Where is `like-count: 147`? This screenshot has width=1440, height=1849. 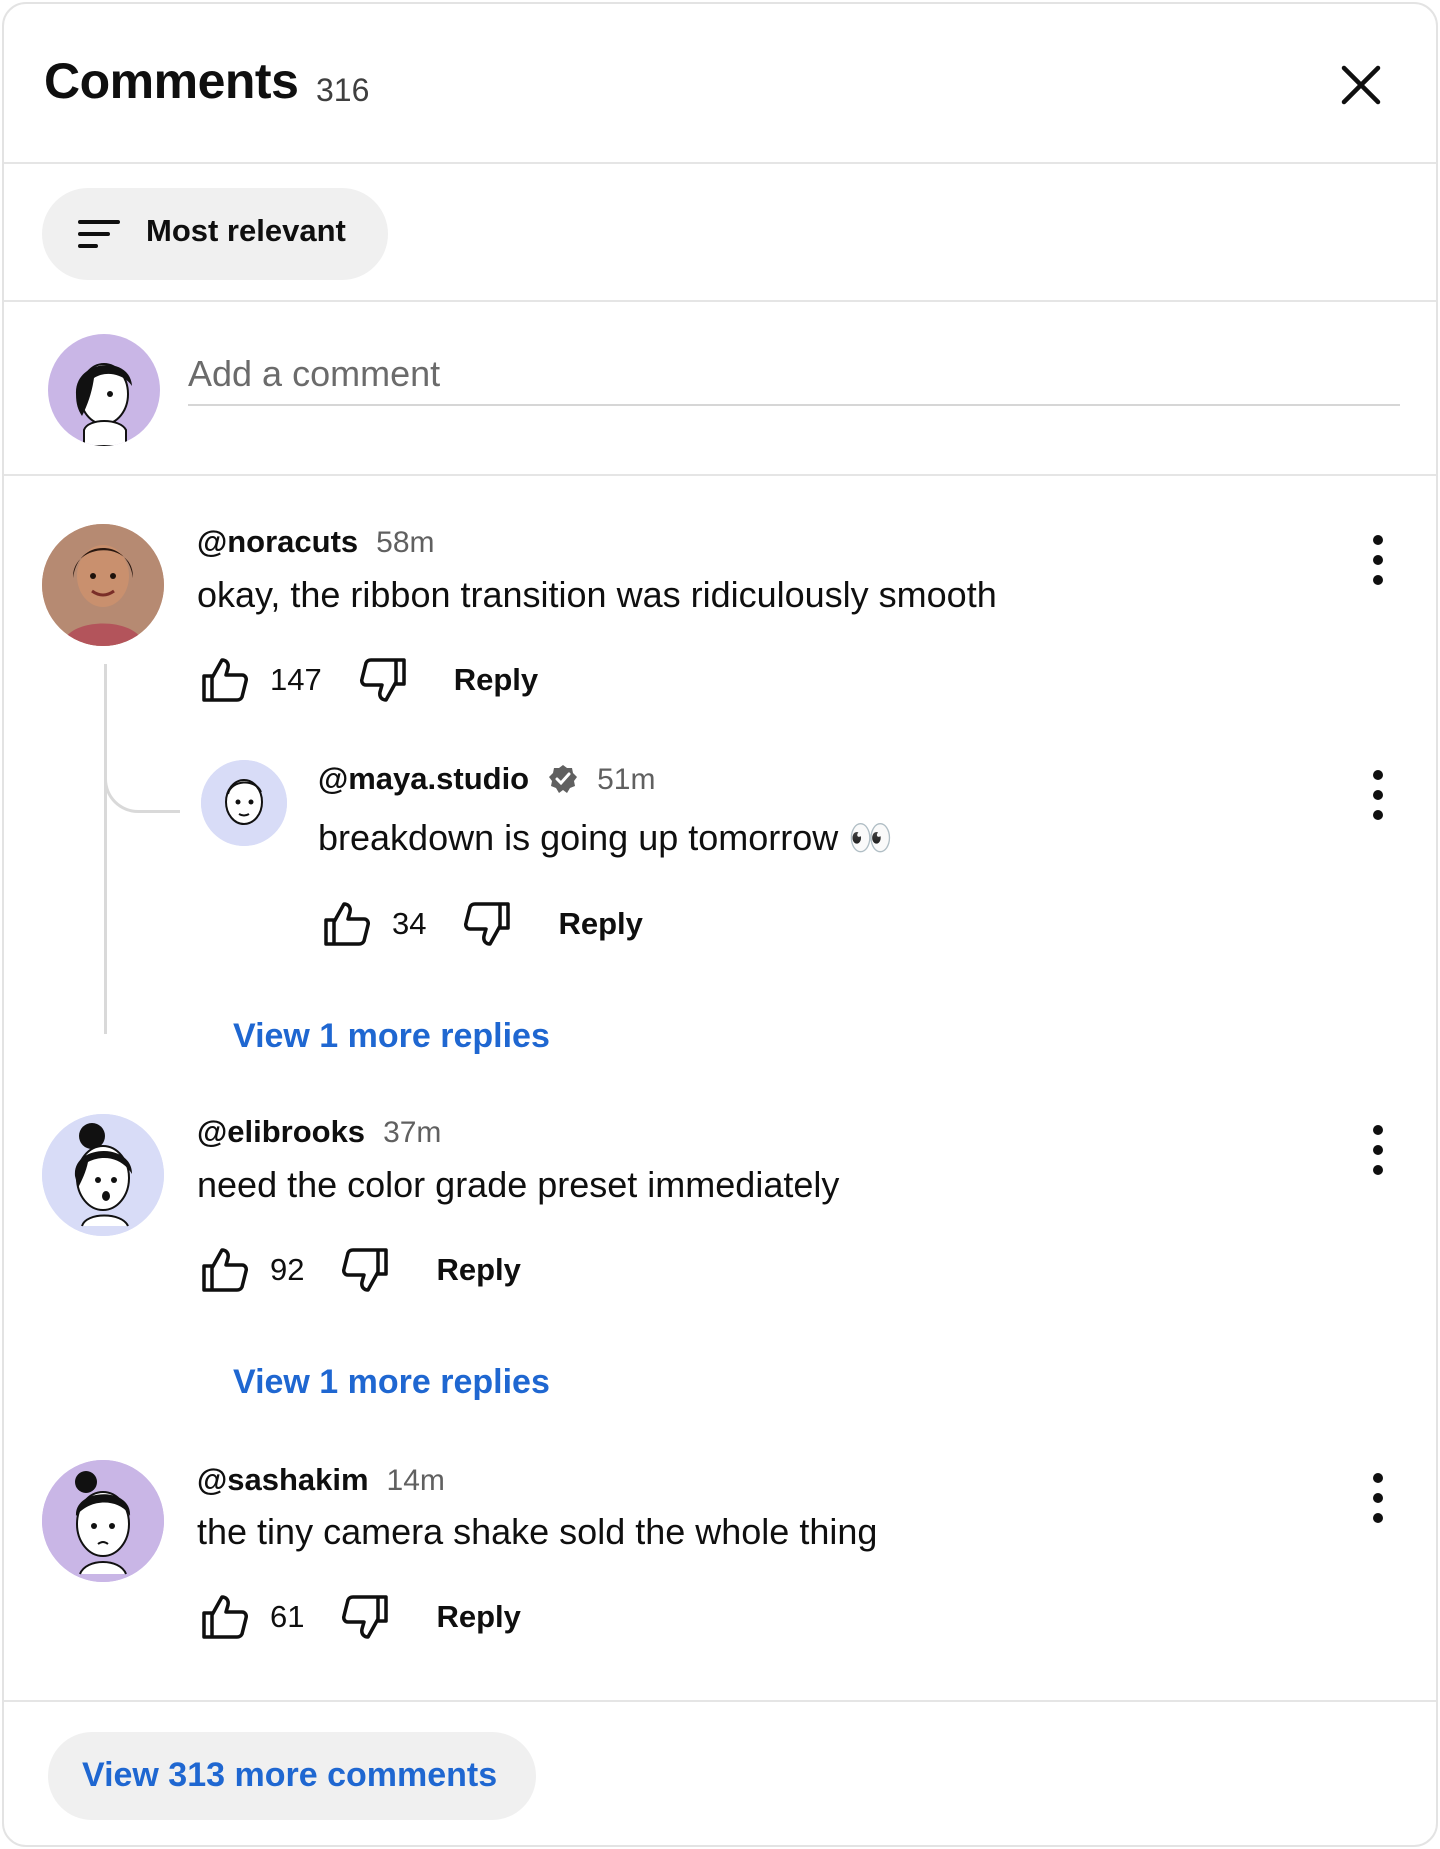
like-count: 147 is located at coordinates (296, 679).